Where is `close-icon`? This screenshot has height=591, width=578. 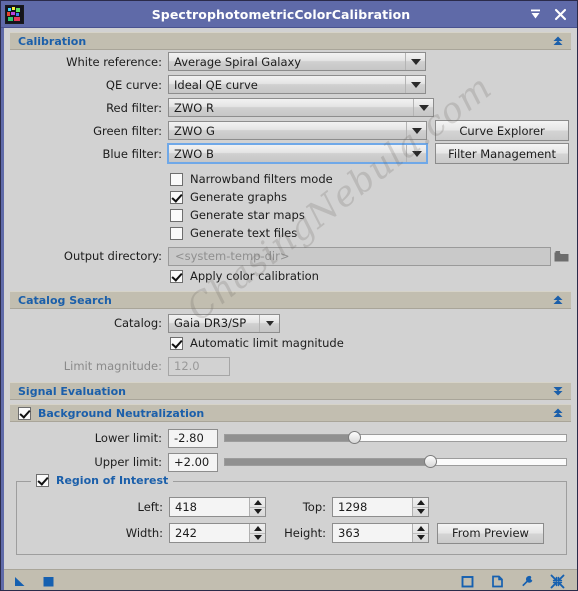 close-icon is located at coordinates (560, 14).